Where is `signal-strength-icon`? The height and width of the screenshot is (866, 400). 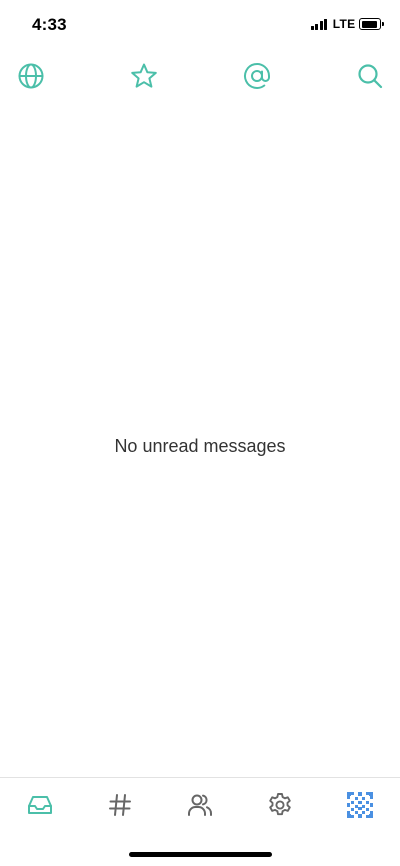
signal-strength-icon is located at coordinates (319, 24).